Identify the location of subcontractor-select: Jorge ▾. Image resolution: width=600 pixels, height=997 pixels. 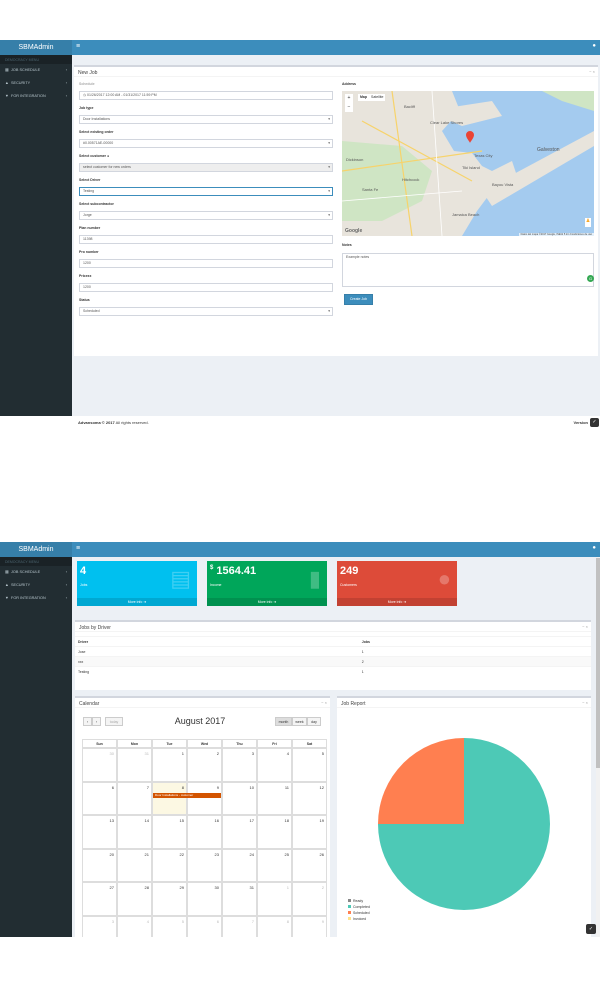
(206, 215).